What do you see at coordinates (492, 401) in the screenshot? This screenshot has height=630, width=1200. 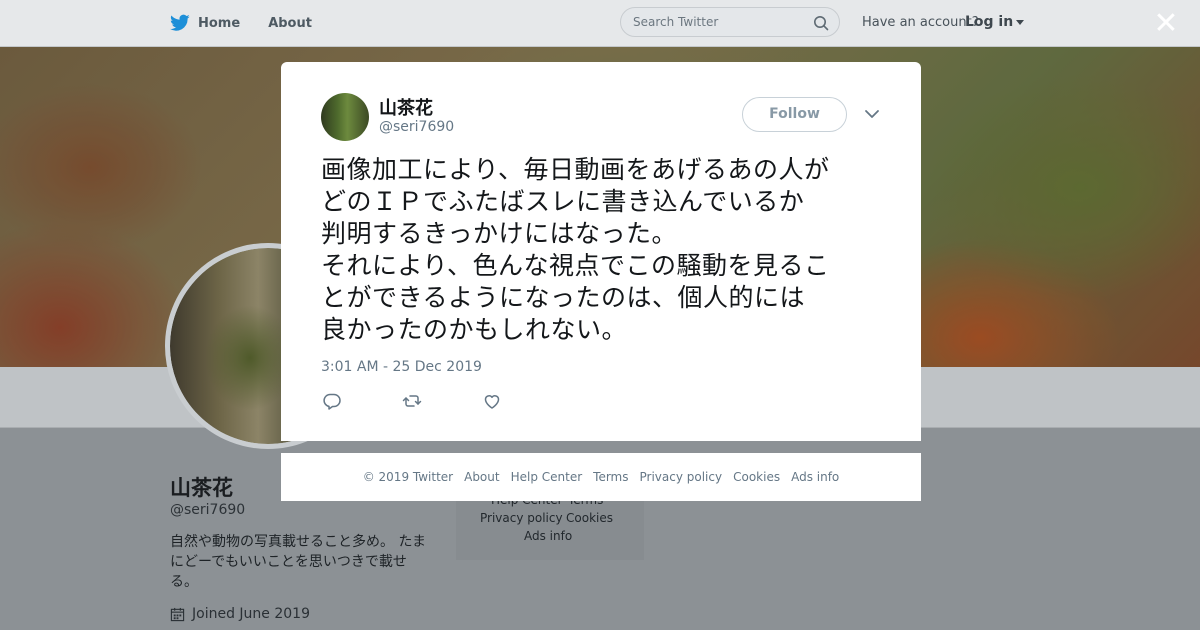 I see `heart-icon` at bounding box center [492, 401].